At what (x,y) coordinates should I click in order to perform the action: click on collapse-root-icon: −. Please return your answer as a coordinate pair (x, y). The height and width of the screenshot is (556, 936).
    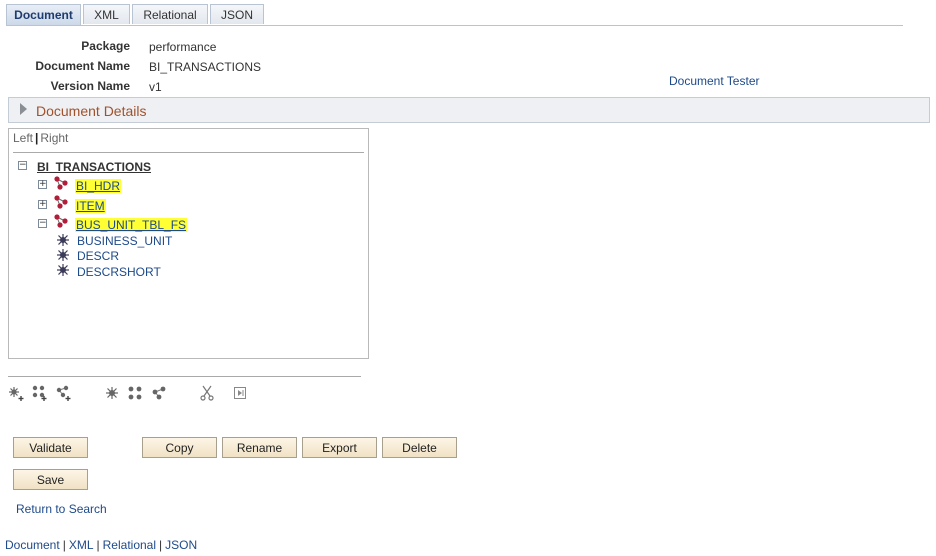
    Looking at the image, I should click on (22, 165).